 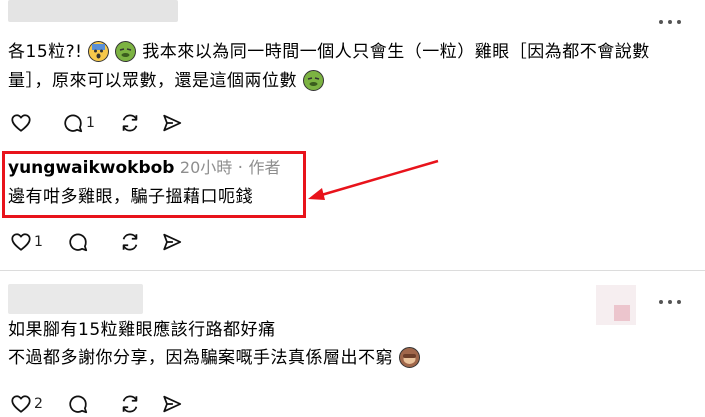 I want to click on like-count: 2, so click(x=38, y=404).